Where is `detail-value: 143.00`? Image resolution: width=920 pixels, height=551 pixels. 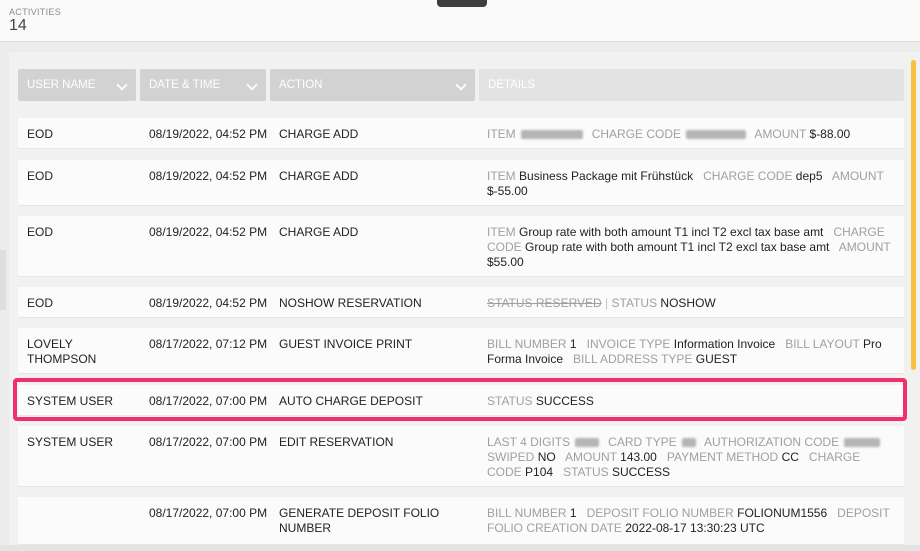
detail-value: 143.00 is located at coordinates (638, 457).